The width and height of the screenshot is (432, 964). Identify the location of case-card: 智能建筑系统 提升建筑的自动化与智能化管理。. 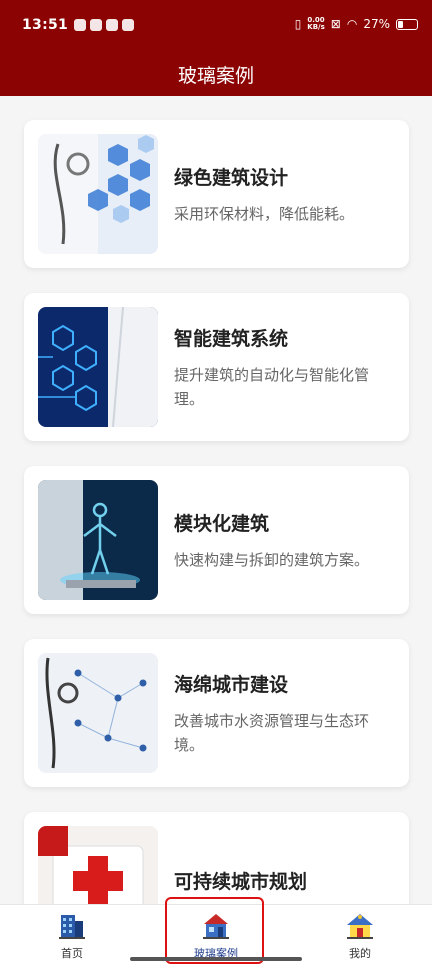
(216, 367).